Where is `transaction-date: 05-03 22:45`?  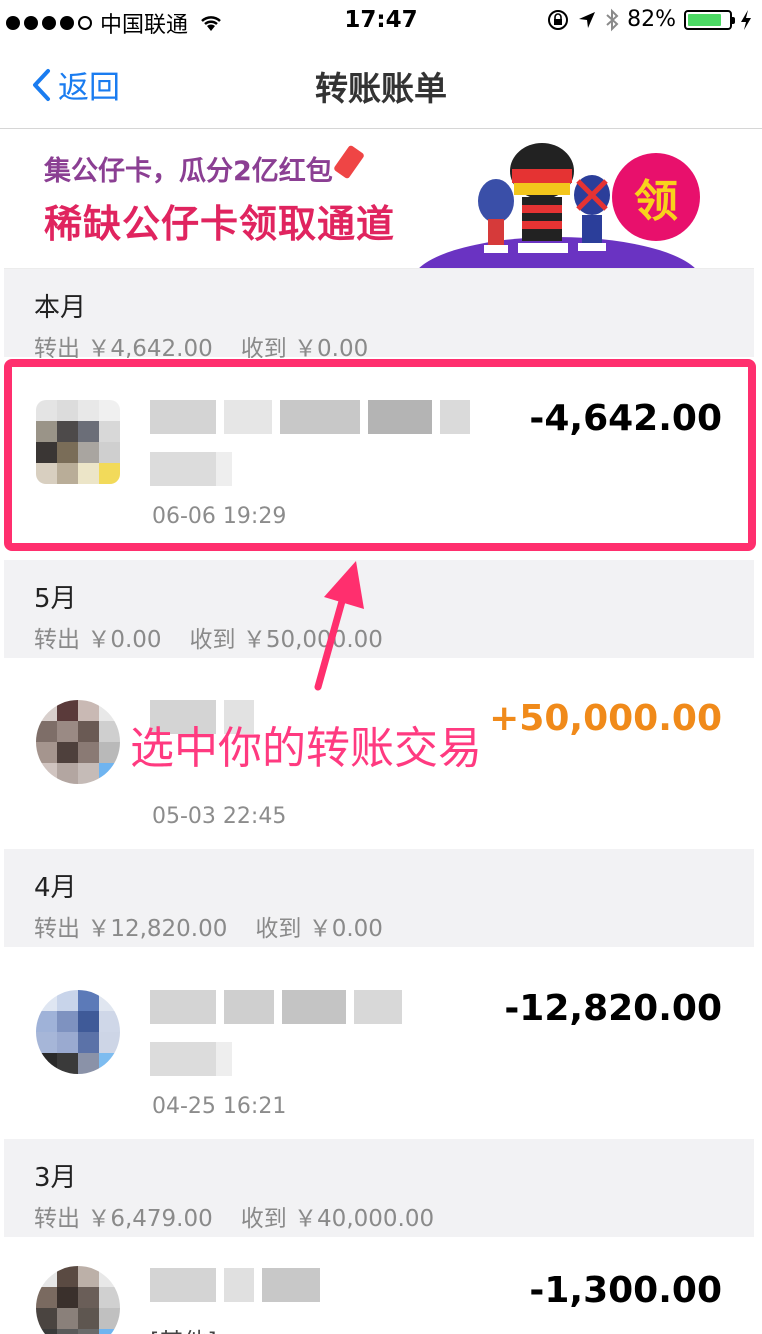
transaction-date: 05-03 22:45 is located at coordinates (219, 816).